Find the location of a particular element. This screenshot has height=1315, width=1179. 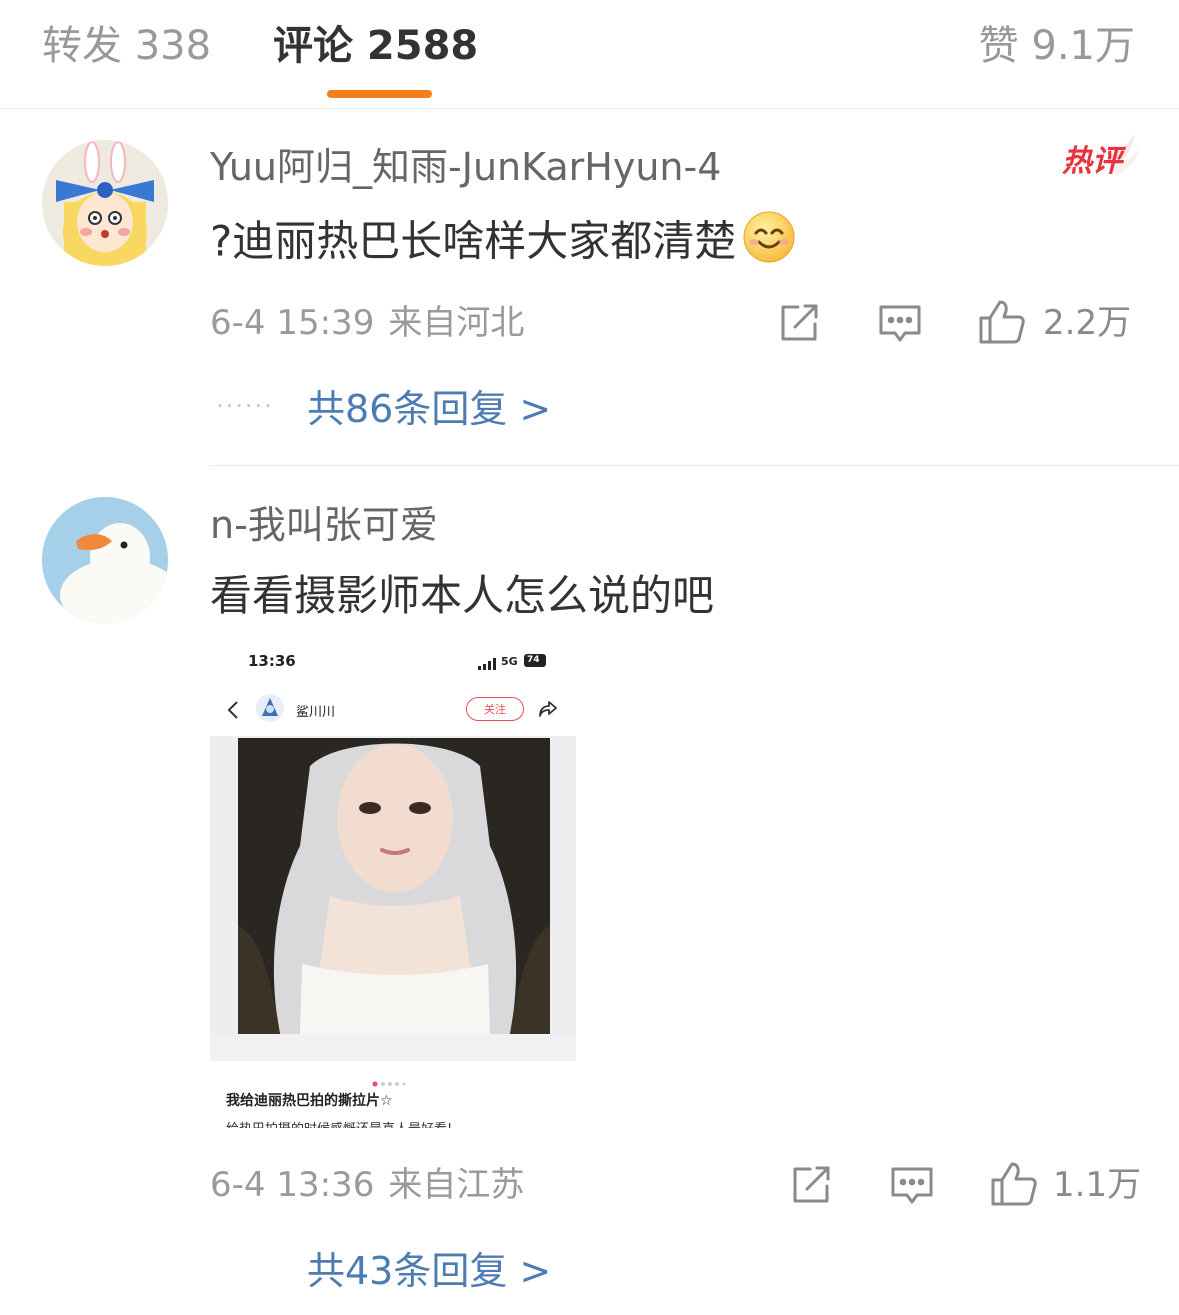

reply-dots: ······ is located at coordinates (245, 406).